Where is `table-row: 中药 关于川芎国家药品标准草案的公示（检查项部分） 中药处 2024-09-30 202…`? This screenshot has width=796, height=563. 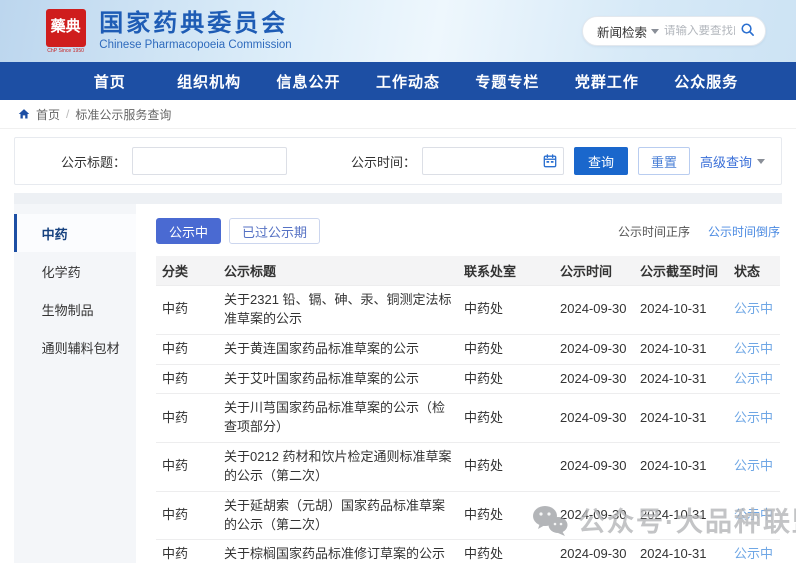 table-row: 中药 关于川芎国家药品标准草案的公示（检查项部分） 中药处 2024-09-30 202… is located at coordinates (468, 418).